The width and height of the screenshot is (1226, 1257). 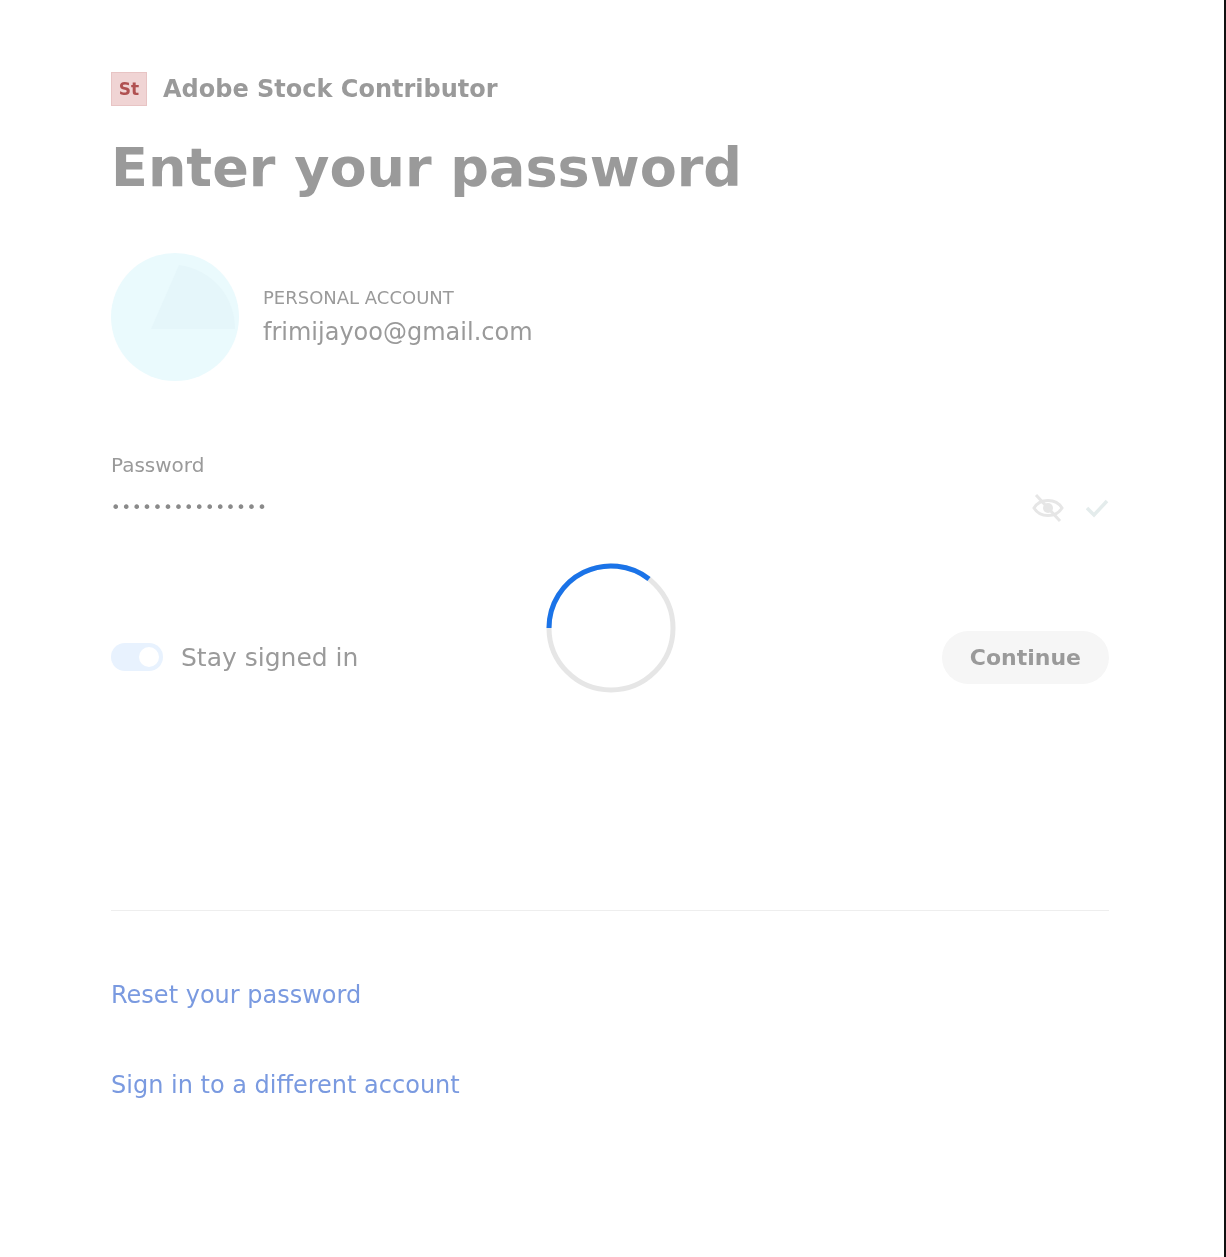 I want to click on password-field: •••••••••••••••, so click(x=561, y=508).